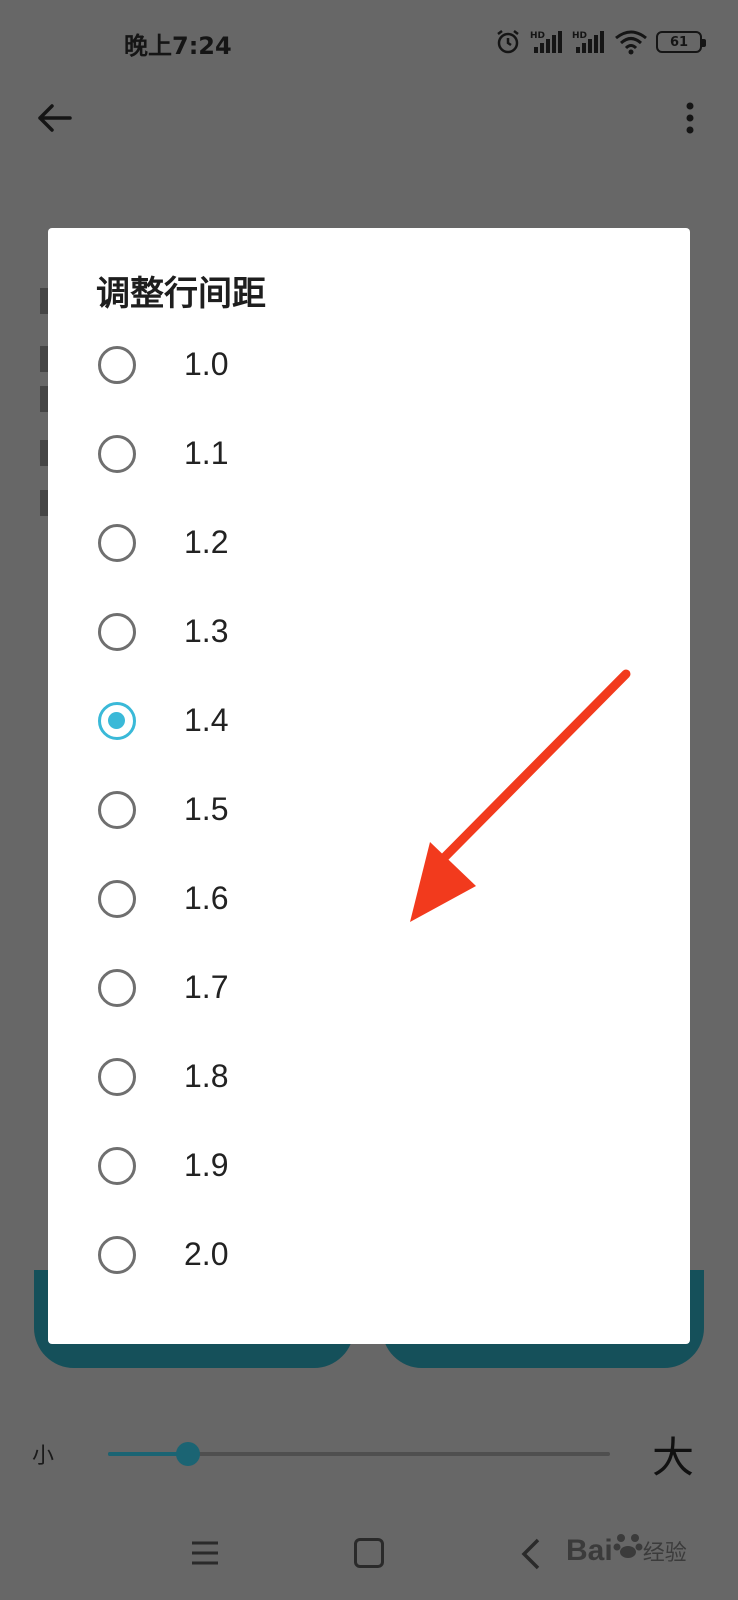 The height and width of the screenshot is (1600, 738). What do you see at coordinates (631, 42) in the screenshot?
I see `wifi-icon` at bounding box center [631, 42].